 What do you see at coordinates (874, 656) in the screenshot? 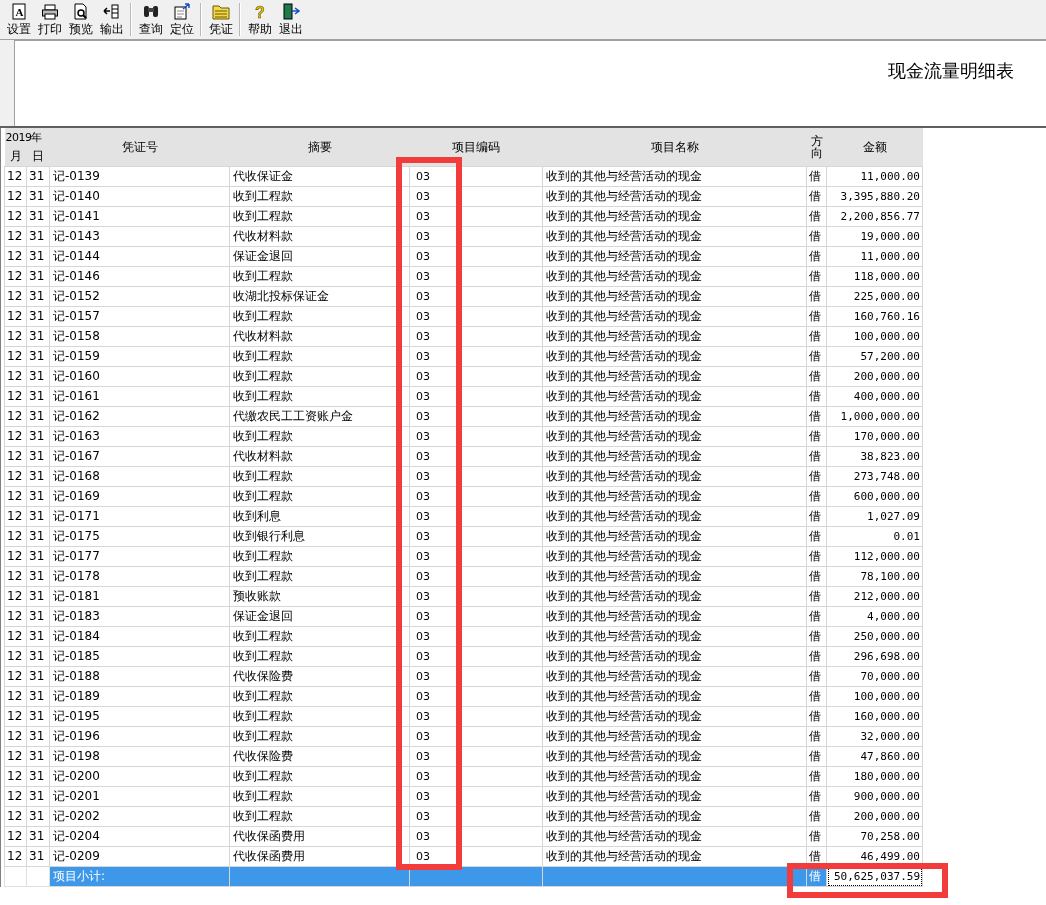
I see `table-cell: 296,698.00` at bounding box center [874, 656].